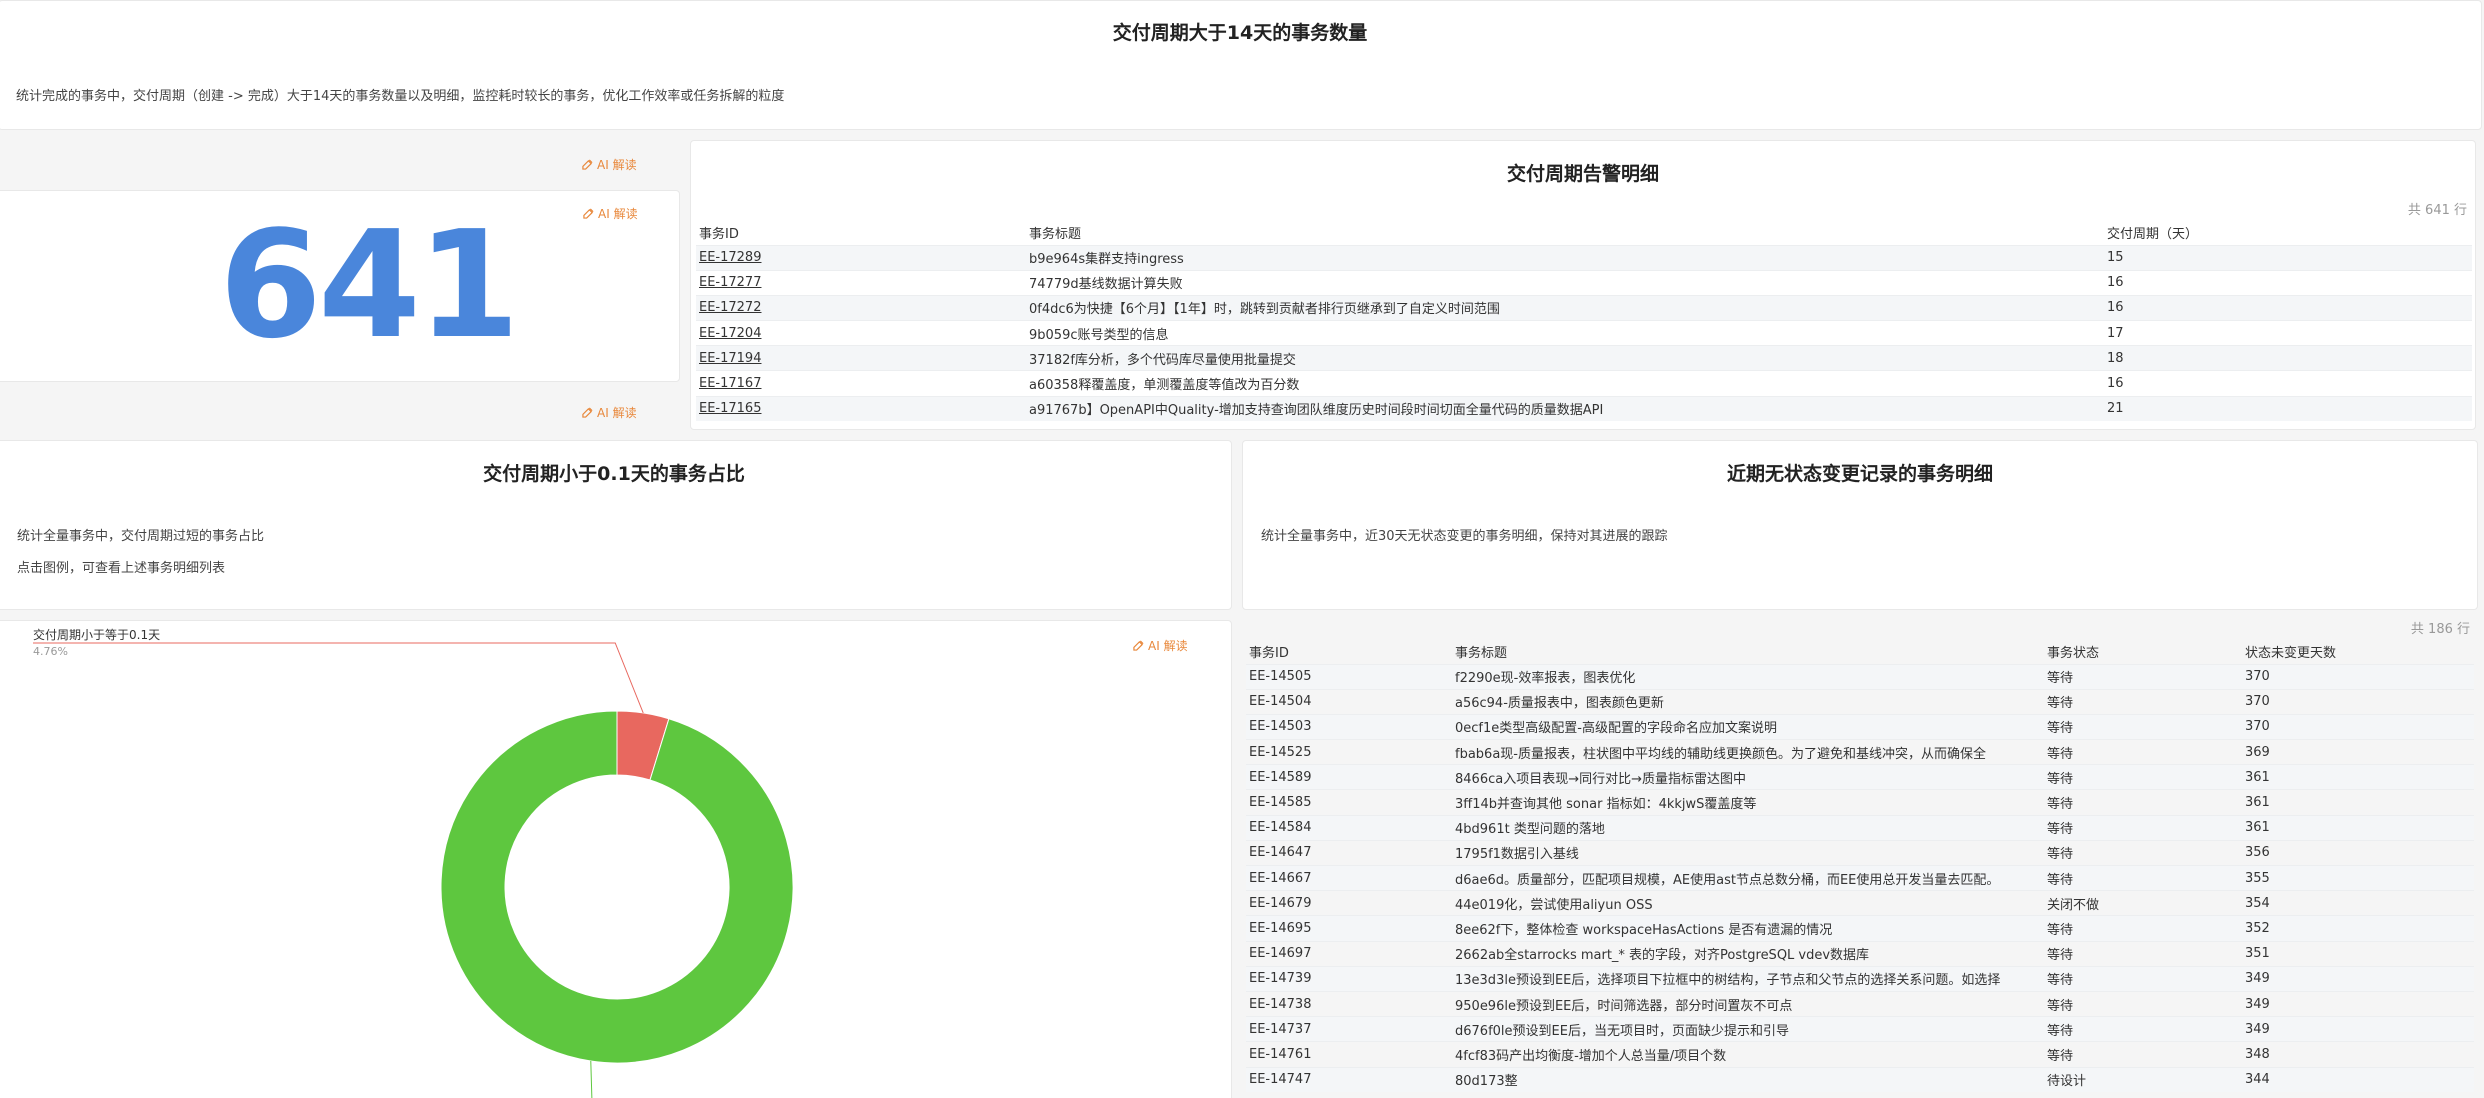  What do you see at coordinates (1748, 726) in the screenshot?
I see `cell-title: 0ecf1e类型高级配置-高级配置的字段命名应加文案说明` at bounding box center [1748, 726].